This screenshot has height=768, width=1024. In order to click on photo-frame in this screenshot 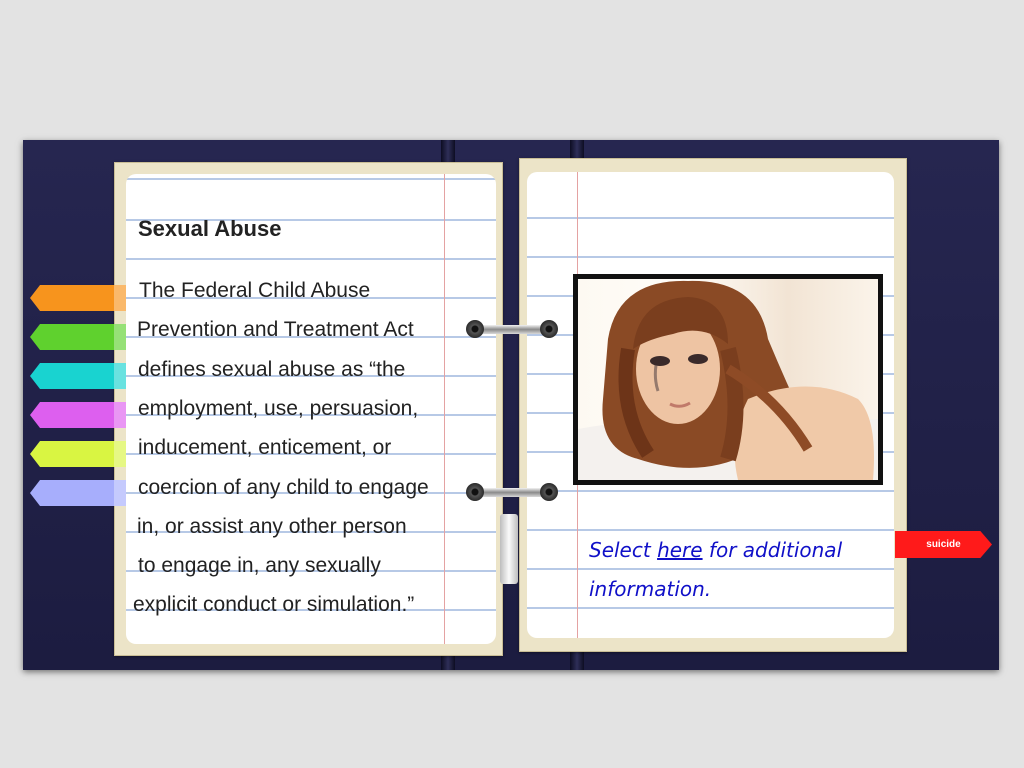, I will do `click(728, 379)`.